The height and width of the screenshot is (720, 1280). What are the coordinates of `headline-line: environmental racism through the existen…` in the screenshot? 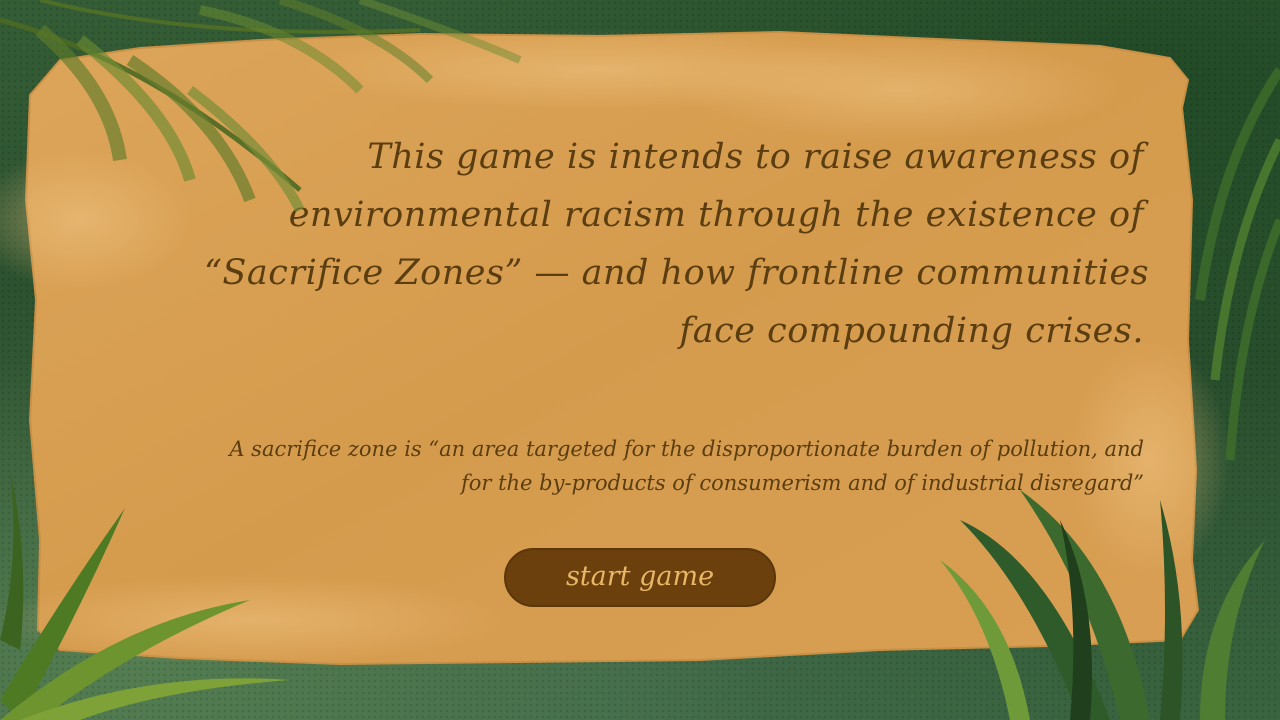 It's located at (716, 215).